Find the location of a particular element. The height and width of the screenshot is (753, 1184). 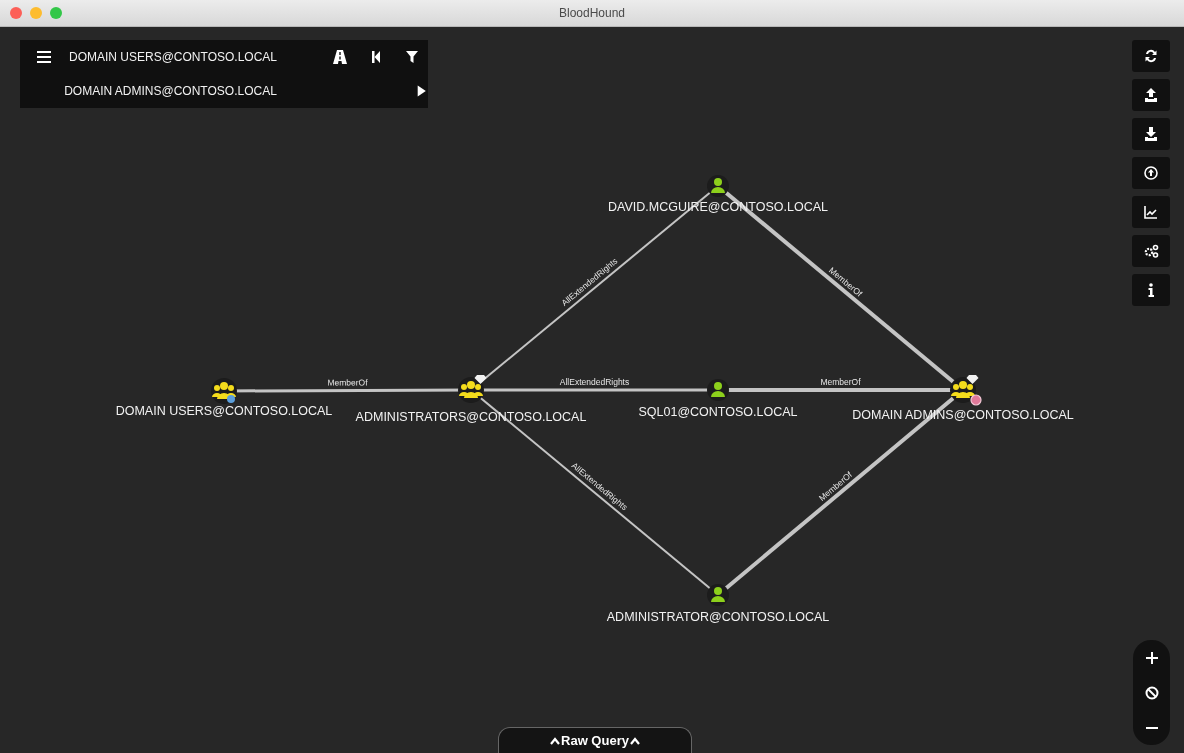

download-button is located at coordinates (1151, 134).